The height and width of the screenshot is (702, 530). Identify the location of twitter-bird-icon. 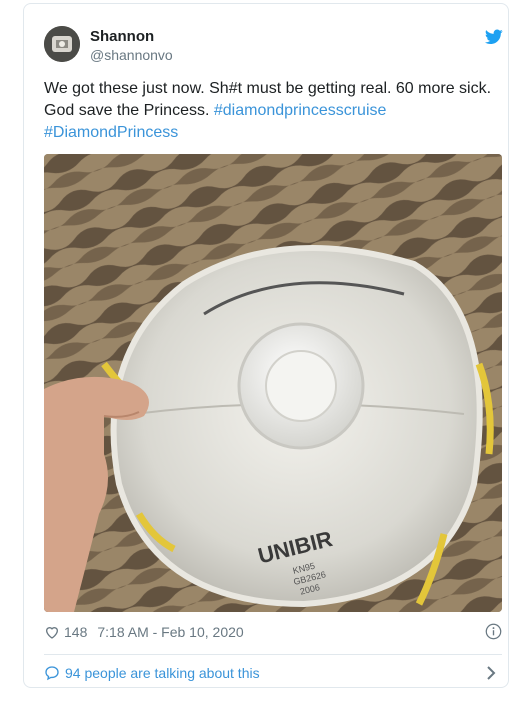
(494, 37).